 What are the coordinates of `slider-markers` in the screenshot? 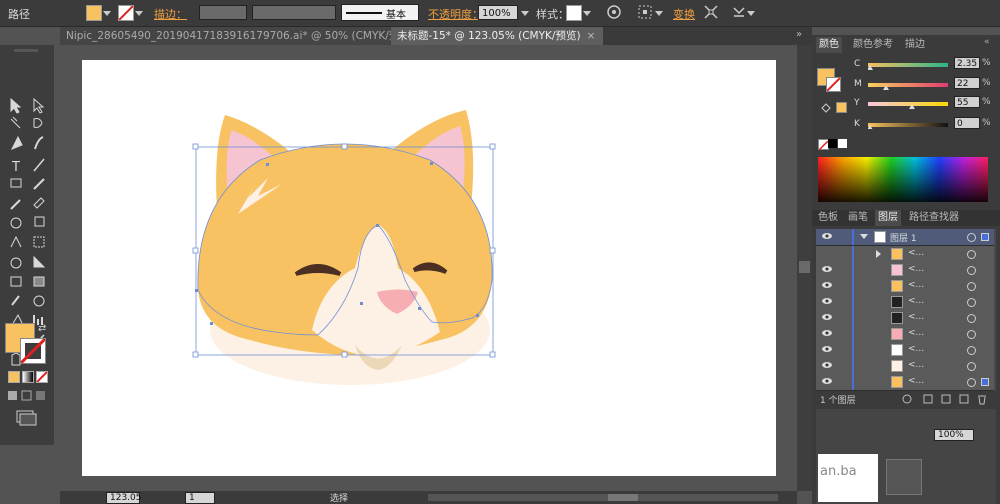 It's located at (910, 97).